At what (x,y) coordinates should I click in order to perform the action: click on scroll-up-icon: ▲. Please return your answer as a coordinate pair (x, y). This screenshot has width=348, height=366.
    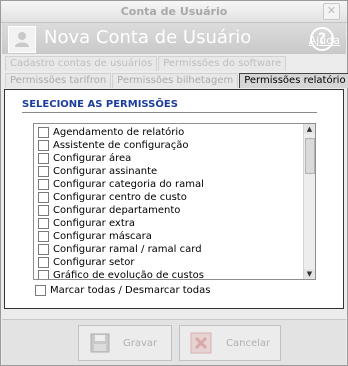
    Looking at the image, I should click on (309, 129).